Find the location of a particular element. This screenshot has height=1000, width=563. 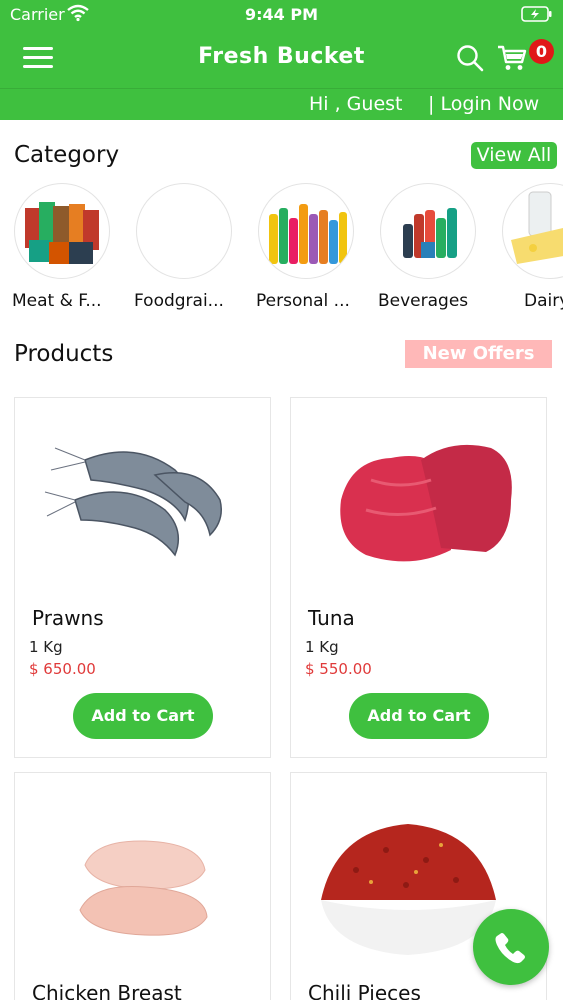

guest-bar: Hi , Guest | Login Now is located at coordinates (281, 104).